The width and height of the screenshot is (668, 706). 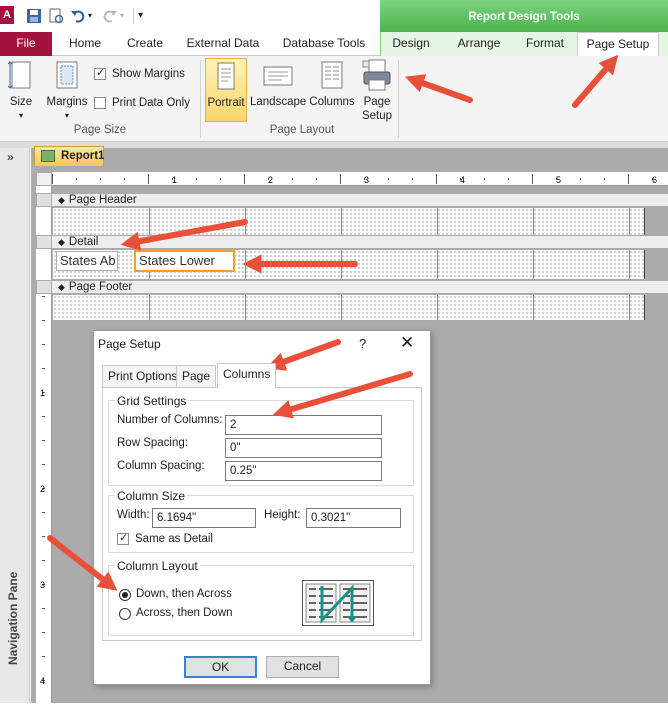 I want to click on tab-columns: Columns, so click(x=247, y=375).